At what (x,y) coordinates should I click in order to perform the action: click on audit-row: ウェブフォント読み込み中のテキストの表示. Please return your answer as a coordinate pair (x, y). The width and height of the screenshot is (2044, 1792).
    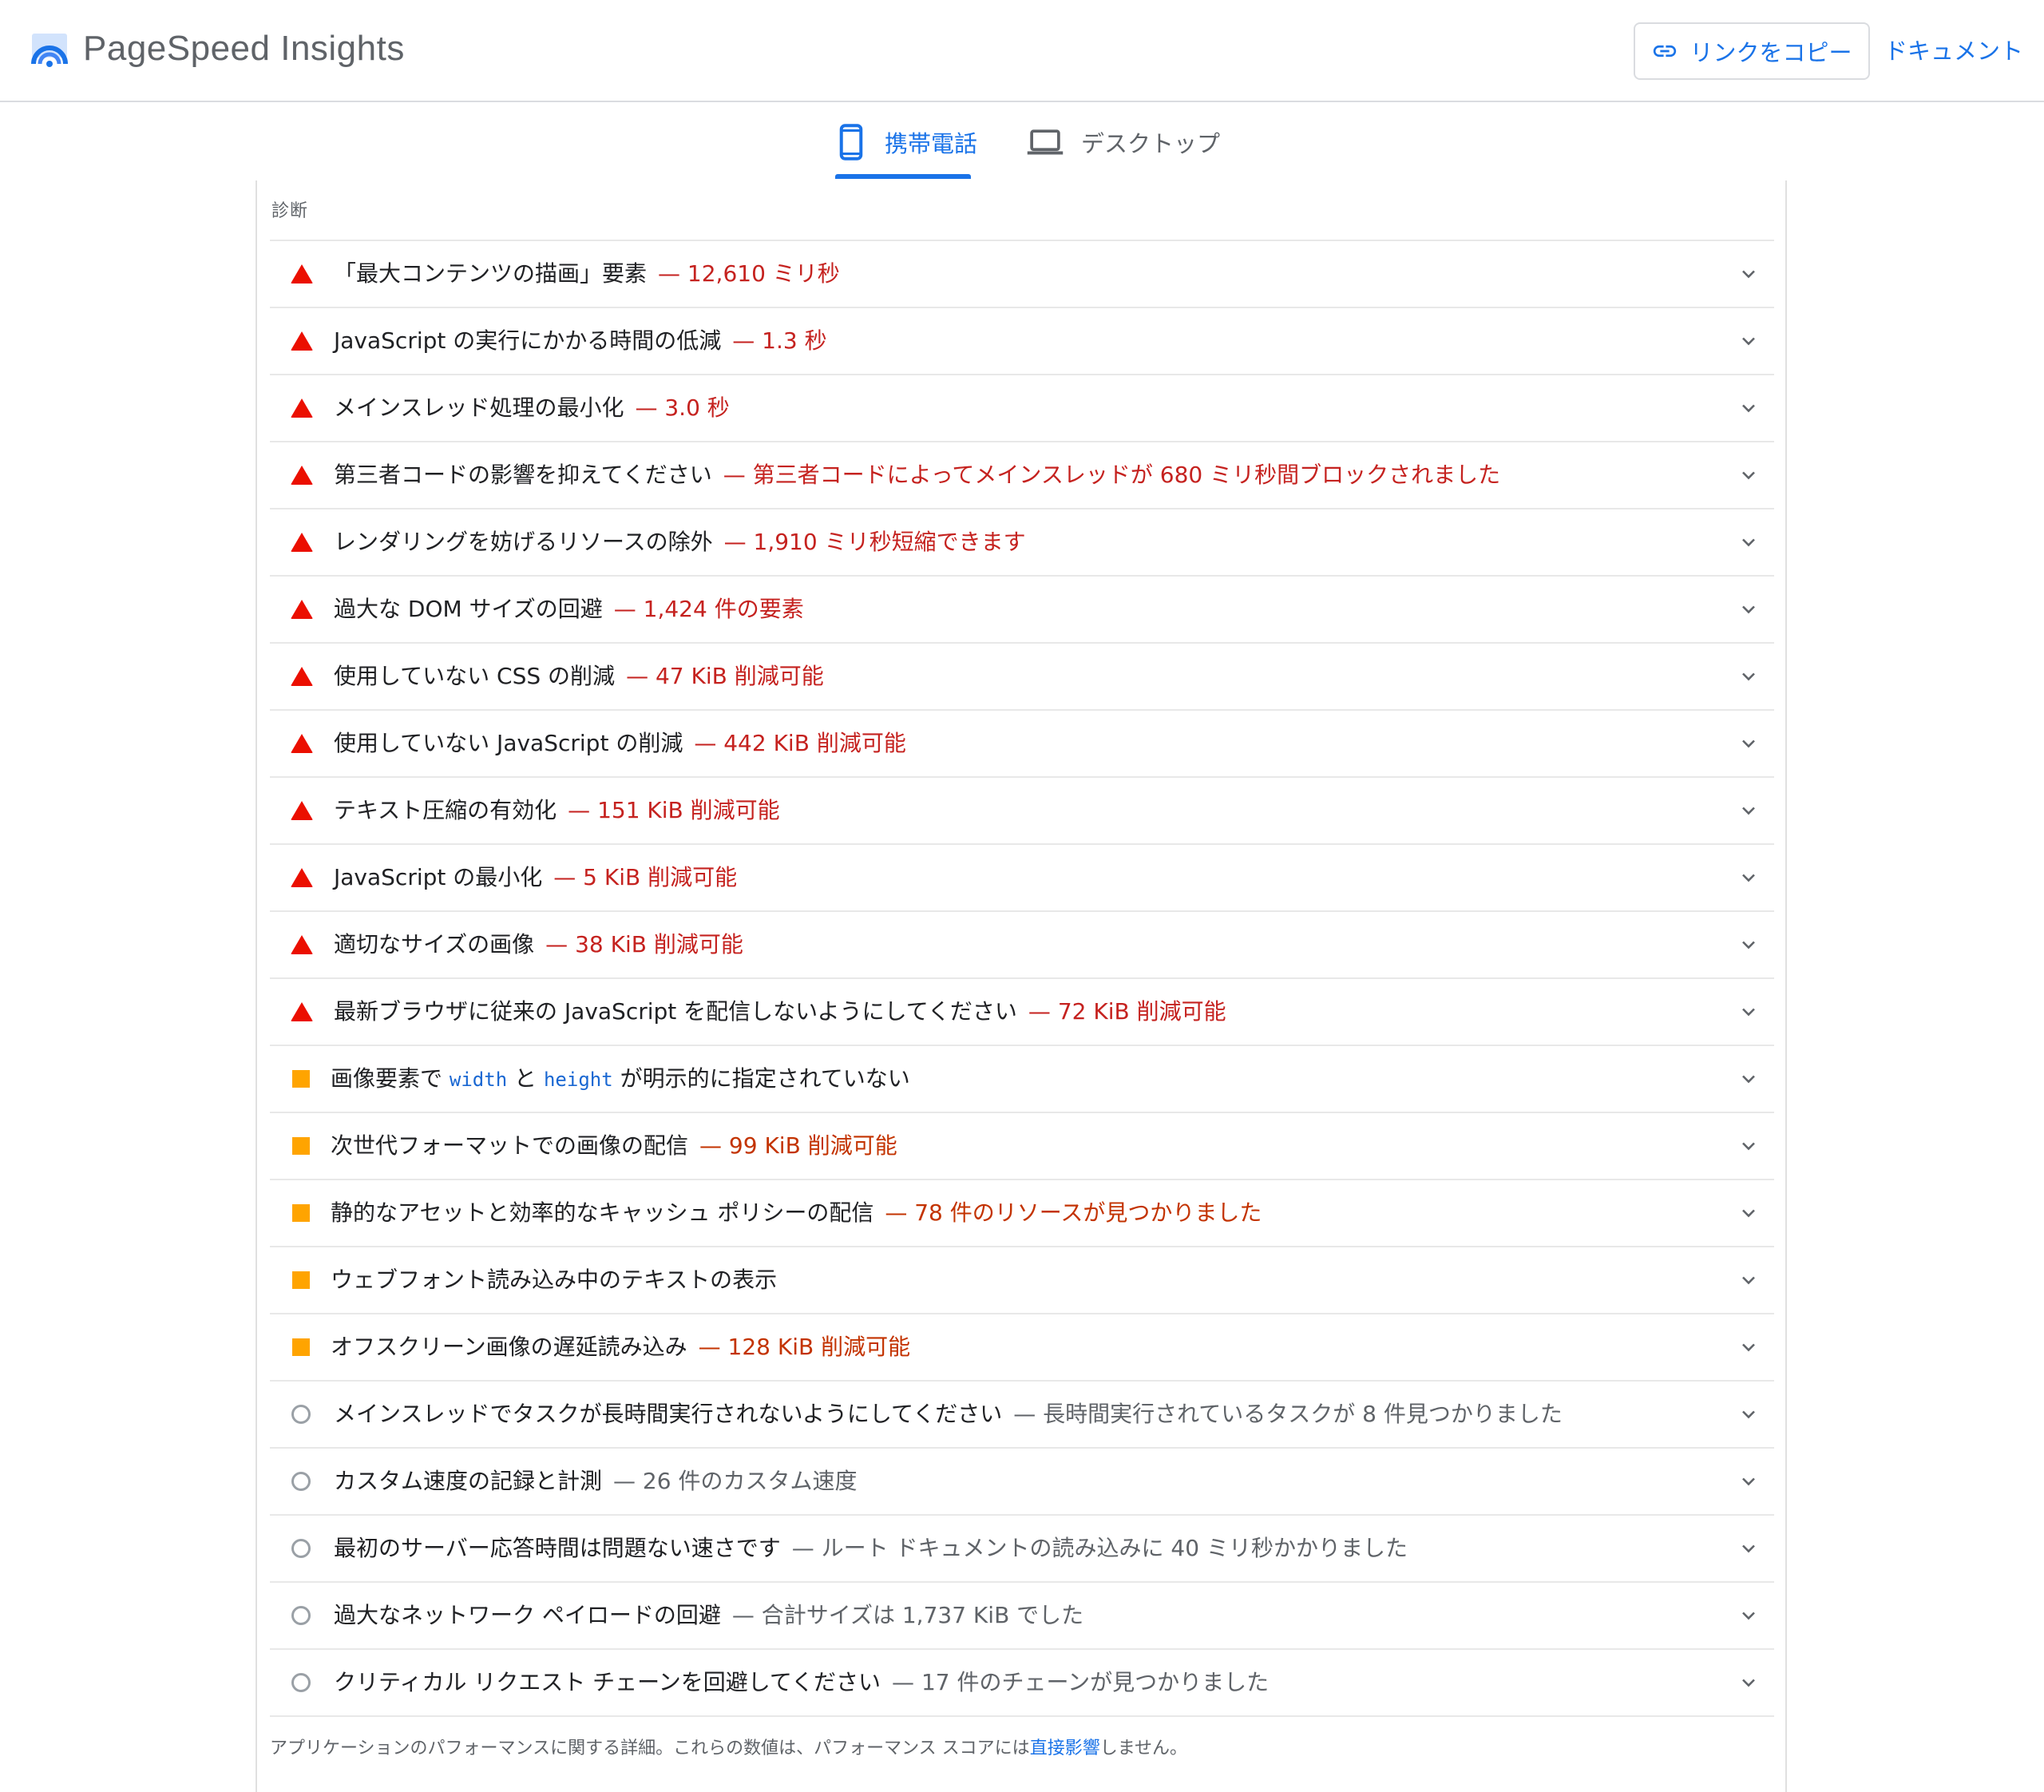
    Looking at the image, I should click on (1022, 1280).